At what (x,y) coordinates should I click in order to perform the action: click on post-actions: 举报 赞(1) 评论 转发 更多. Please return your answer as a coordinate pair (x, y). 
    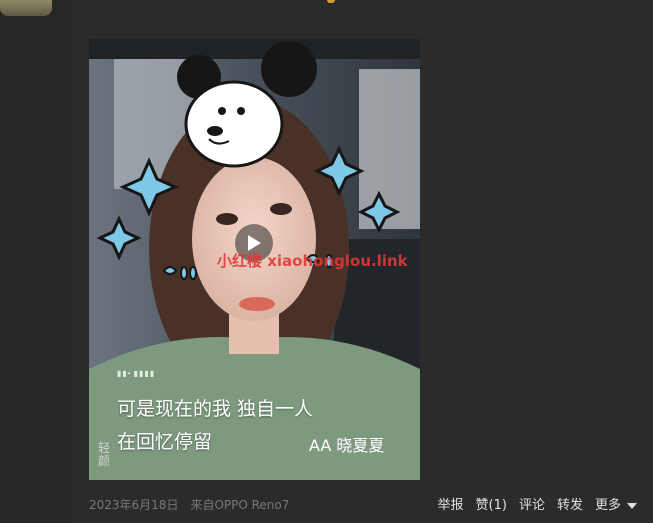
    Looking at the image, I should click on (537, 503).